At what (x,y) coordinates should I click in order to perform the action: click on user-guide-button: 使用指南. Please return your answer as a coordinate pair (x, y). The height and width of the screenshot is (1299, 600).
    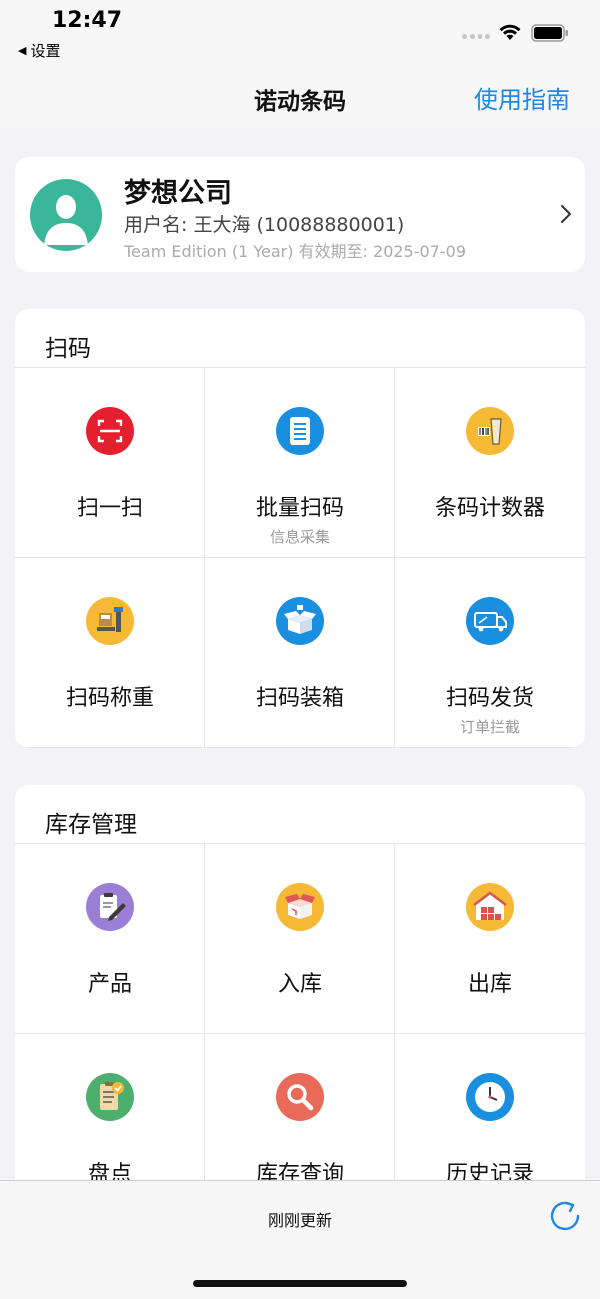
    Looking at the image, I should click on (522, 97).